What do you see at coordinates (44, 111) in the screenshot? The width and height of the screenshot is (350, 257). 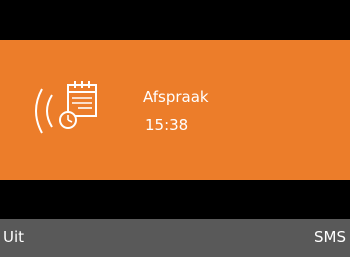 I see `ringing-sound-icon` at bounding box center [44, 111].